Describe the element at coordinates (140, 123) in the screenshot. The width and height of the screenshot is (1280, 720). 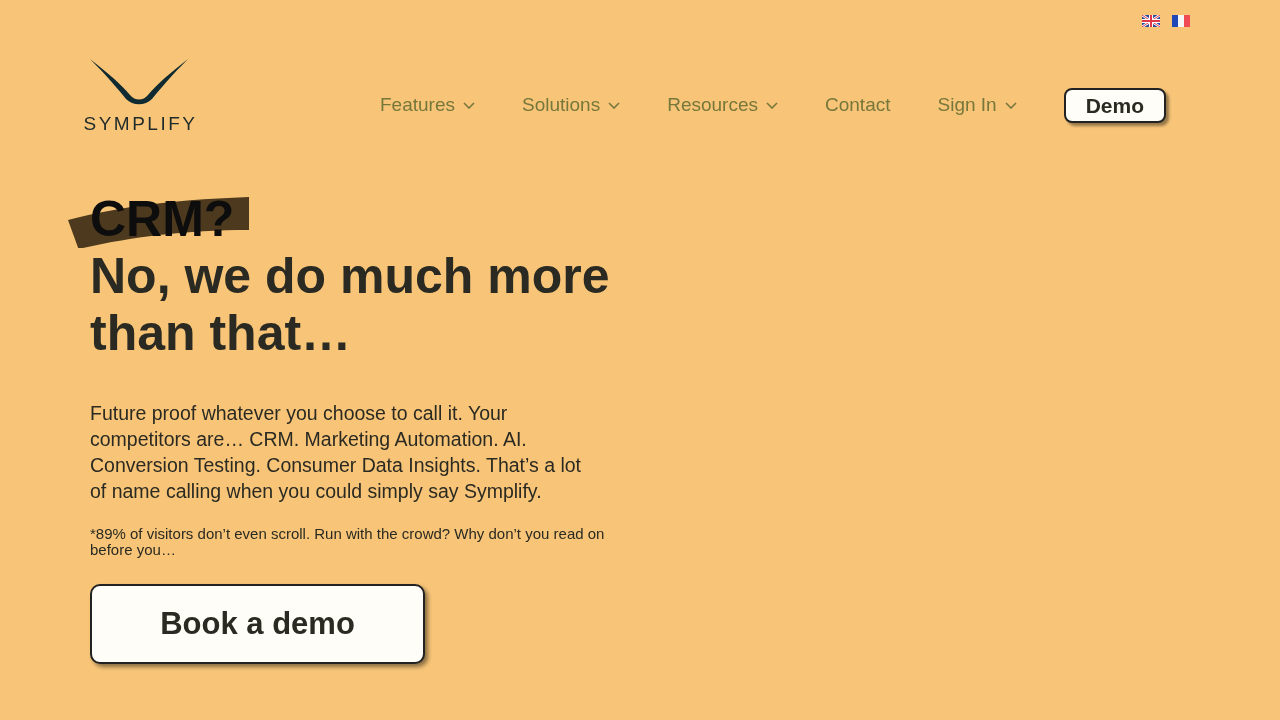
I see `logo-wordmark: SYMPLIFY` at that location.